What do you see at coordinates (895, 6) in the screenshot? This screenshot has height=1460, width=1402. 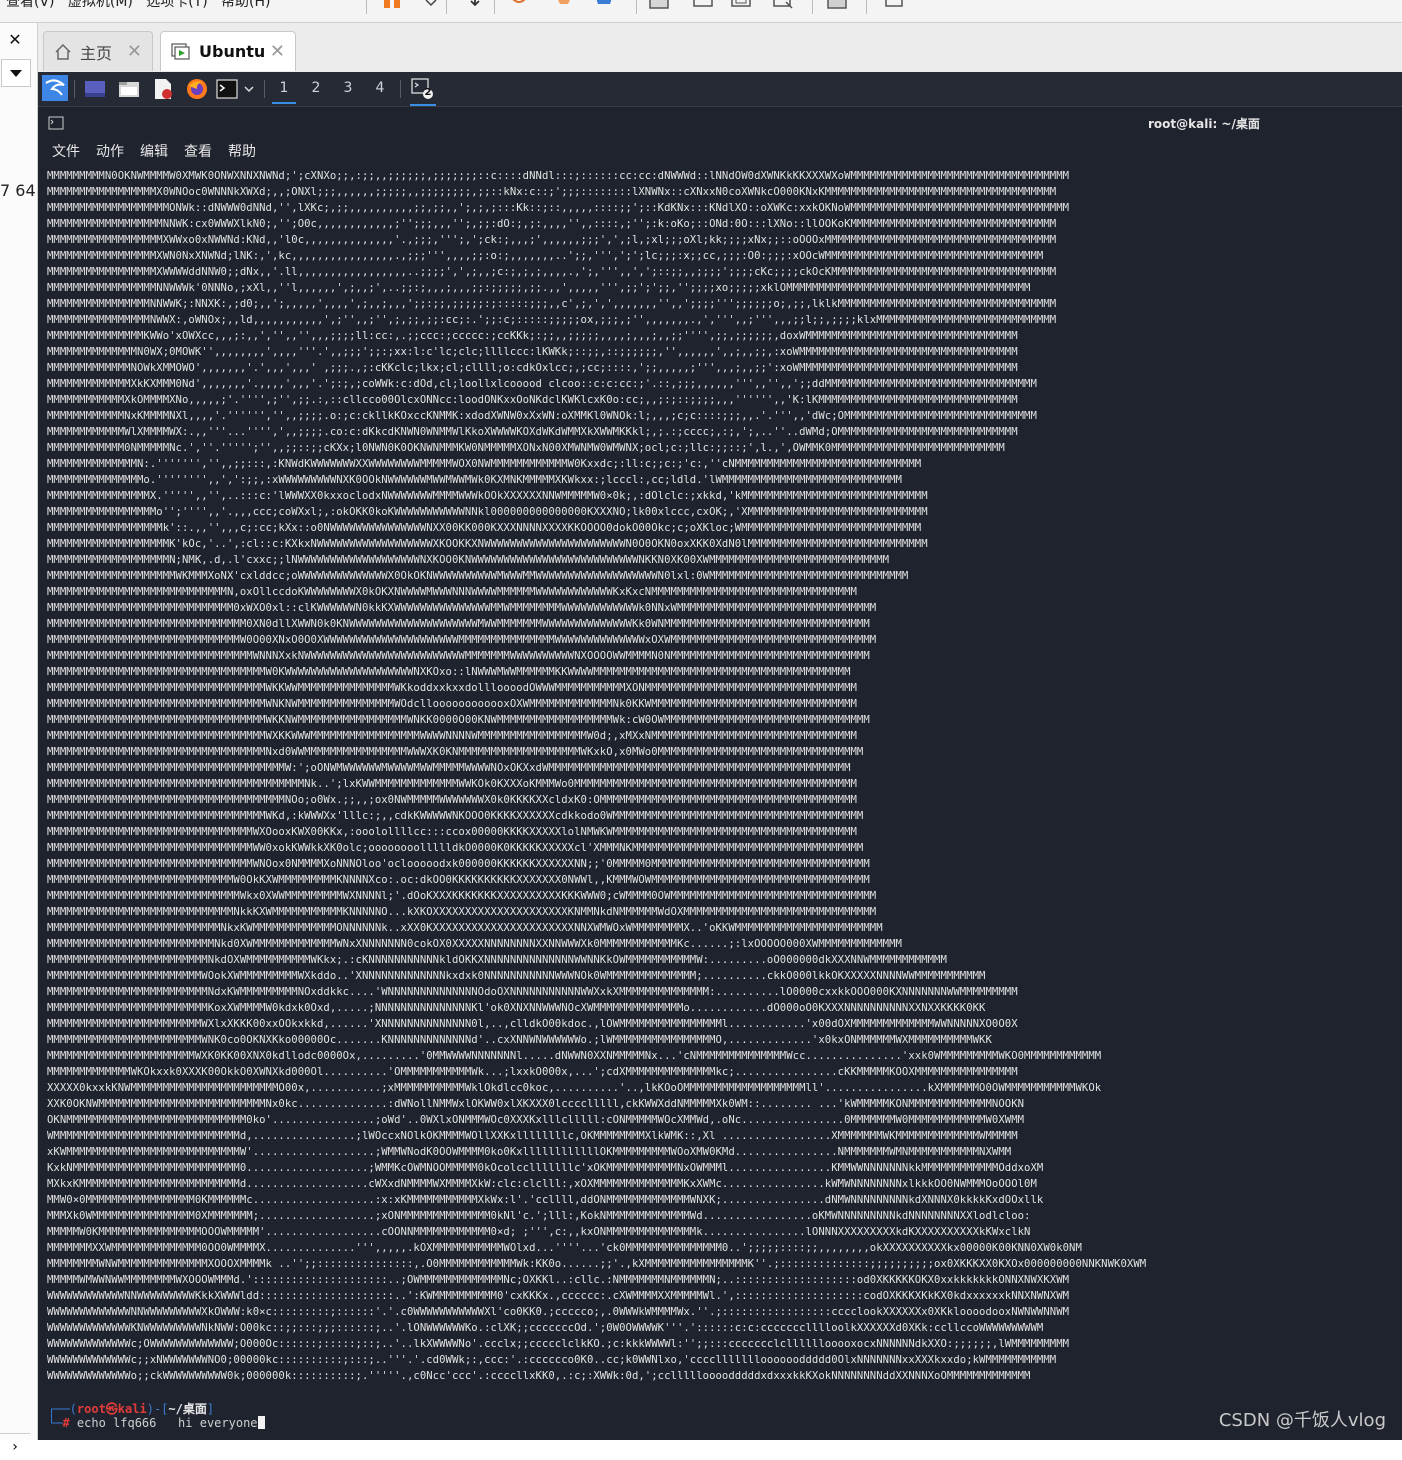 I see `preferences-icon` at bounding box center [895, 6].